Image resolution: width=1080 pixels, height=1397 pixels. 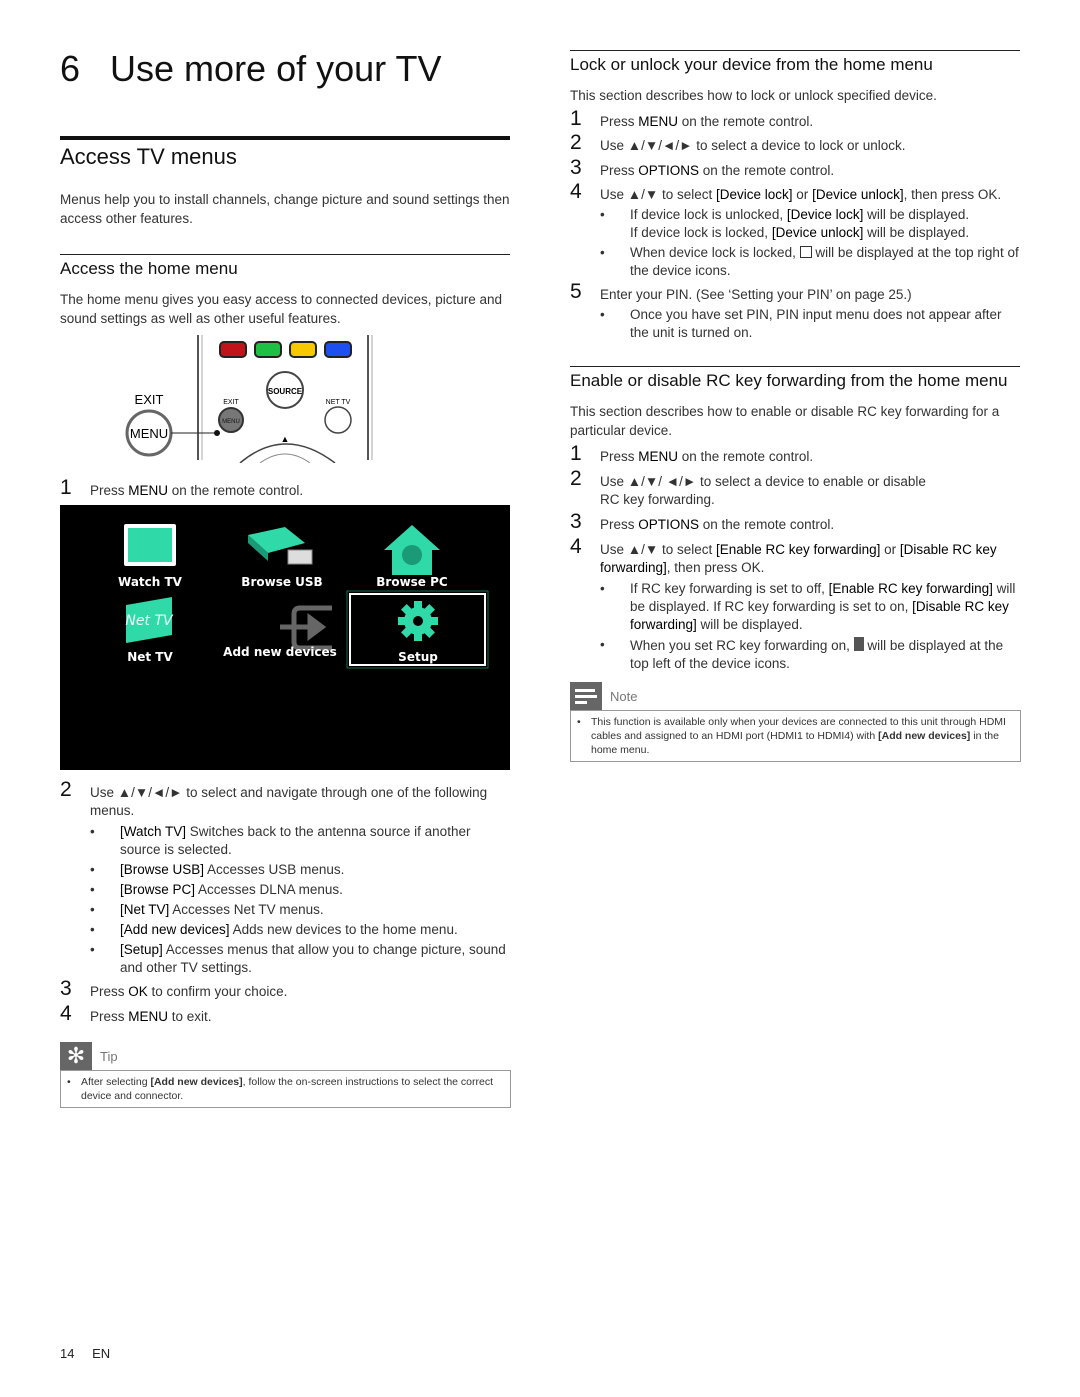 I want to click on remote-drawing: SOURCE EXIT MENU NET TV ▲ EXIT MENU, so click(x=249, y=399).